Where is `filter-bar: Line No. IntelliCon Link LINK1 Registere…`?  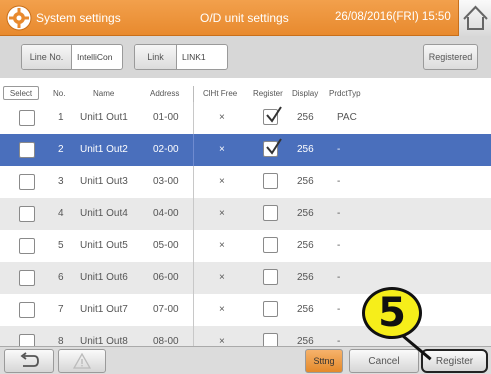
filter-bar: Line No. IntelliCon Link LINK1 Registere… is located at coordinates (245, 57).